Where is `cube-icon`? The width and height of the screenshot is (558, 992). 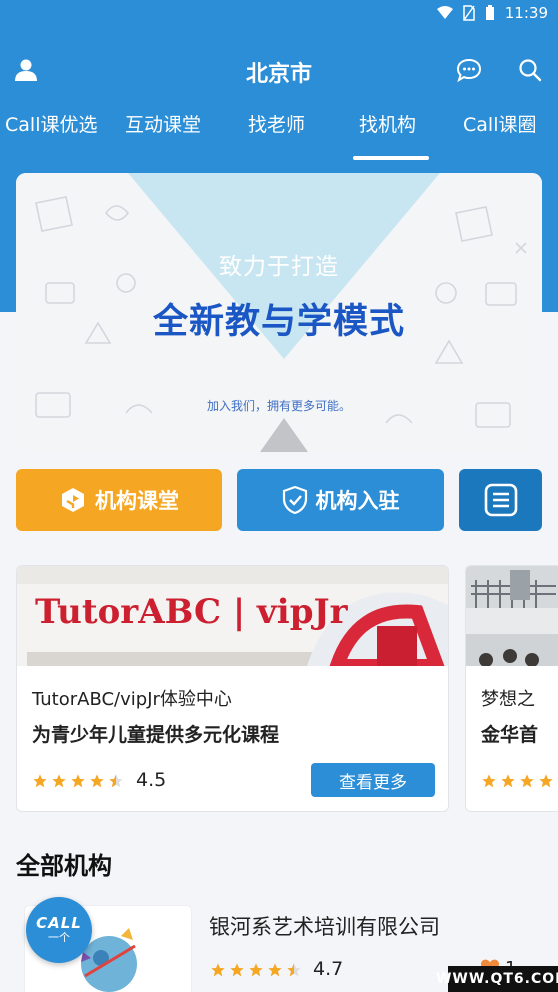 cube-icon is located at coordinates (73, 500).